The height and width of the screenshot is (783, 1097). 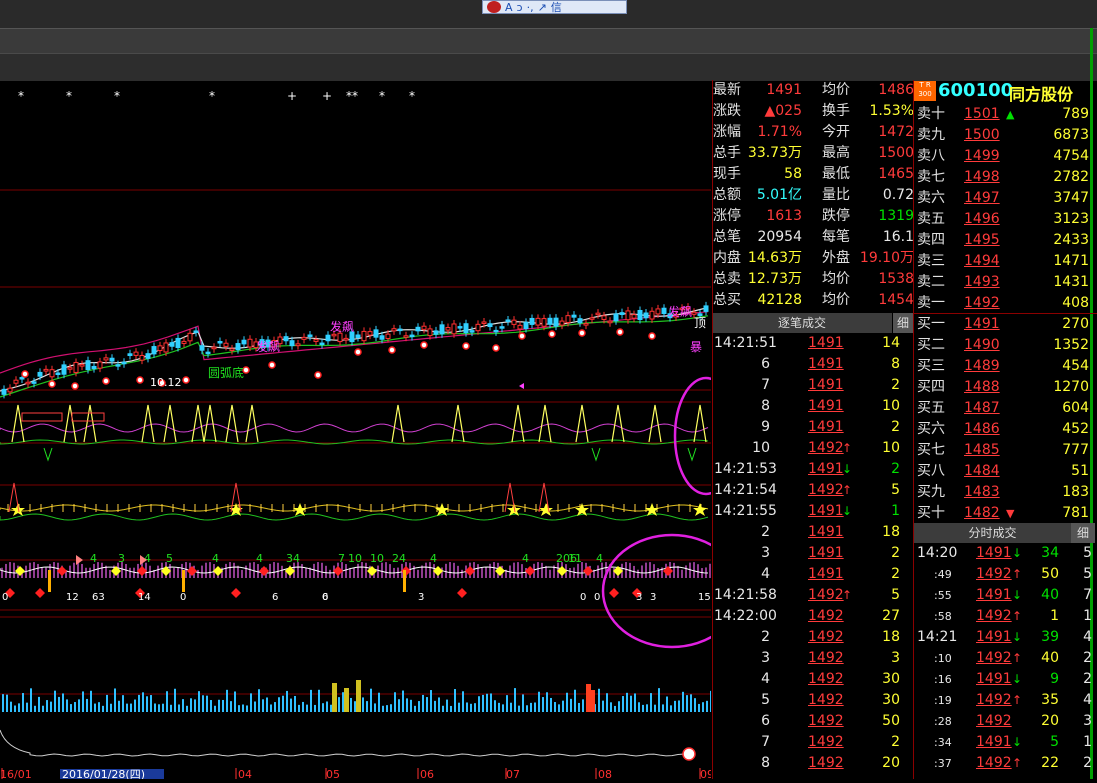 I want to click on level-price: 1501, so click(x=982, y=114).